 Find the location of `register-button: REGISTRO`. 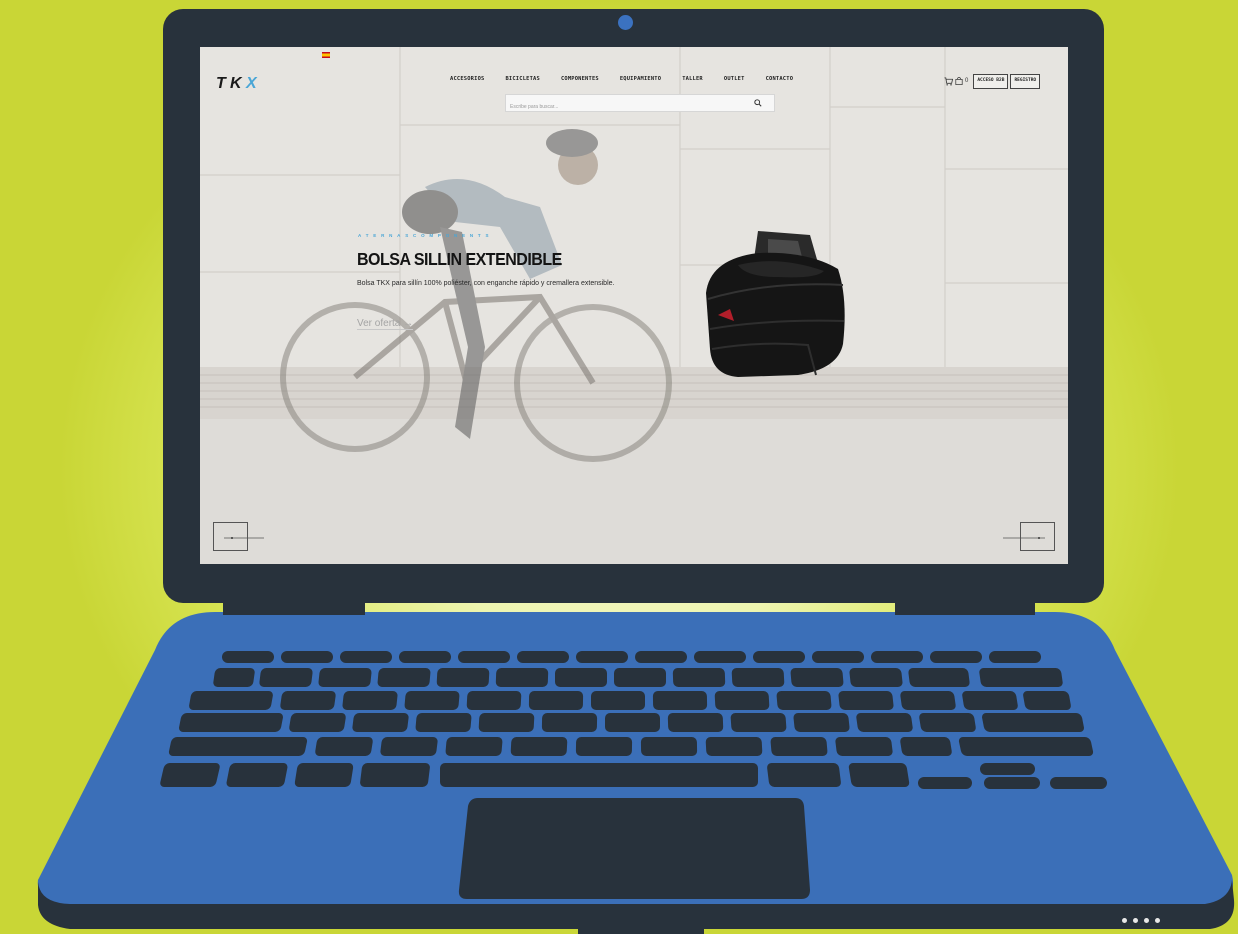

register-button: REGISTRO is located at coordinates (1025, 81).